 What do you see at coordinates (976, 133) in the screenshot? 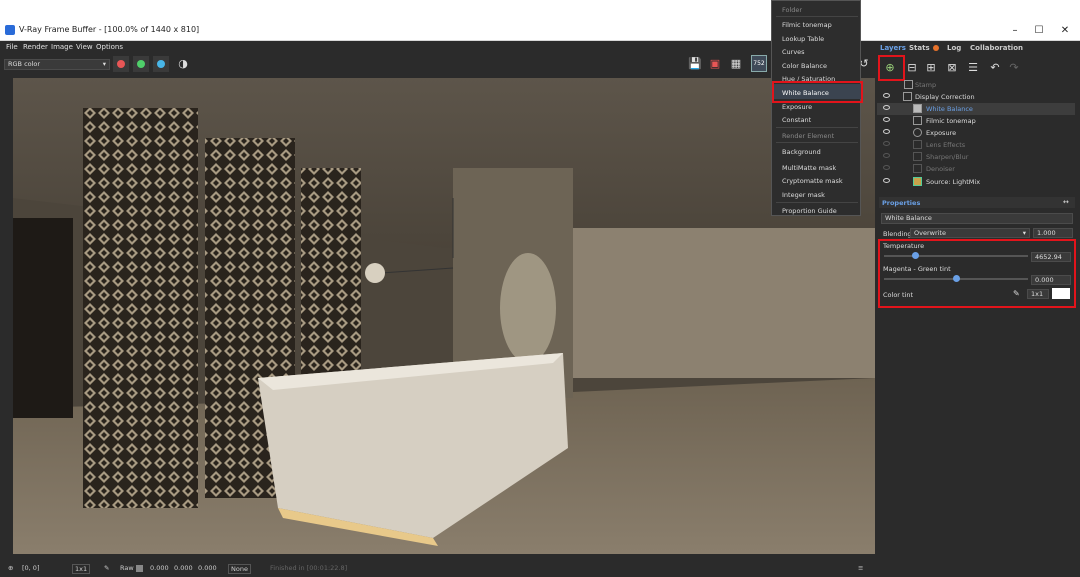
I see `layer-row: Exposure` at bounding box center [976, 133].